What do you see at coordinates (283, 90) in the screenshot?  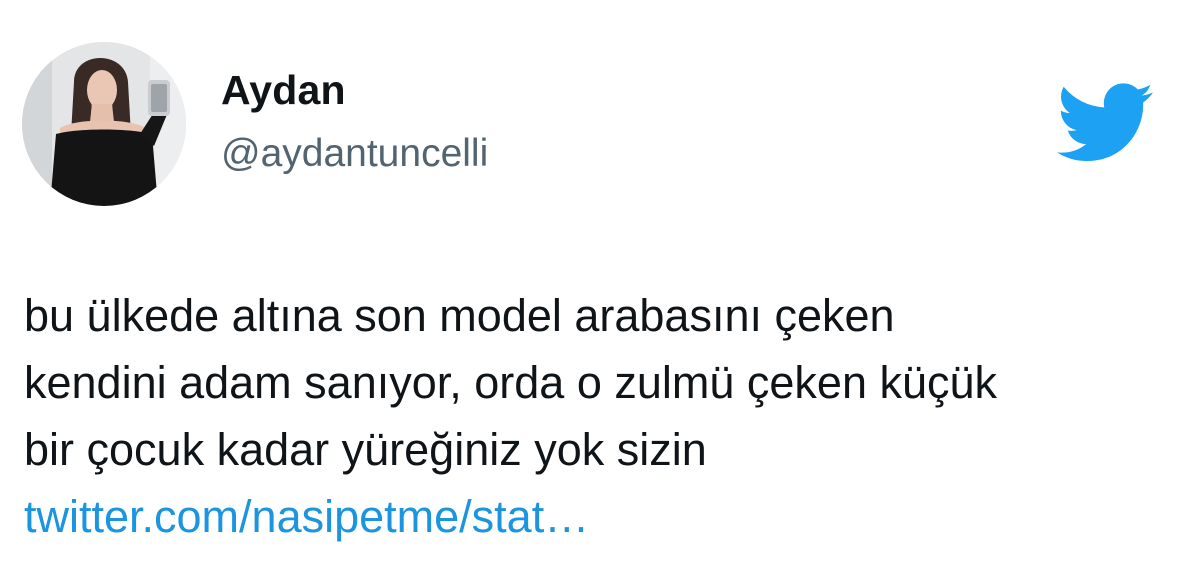 I see `display-name: Aydan` at bounding box center [283, 90].